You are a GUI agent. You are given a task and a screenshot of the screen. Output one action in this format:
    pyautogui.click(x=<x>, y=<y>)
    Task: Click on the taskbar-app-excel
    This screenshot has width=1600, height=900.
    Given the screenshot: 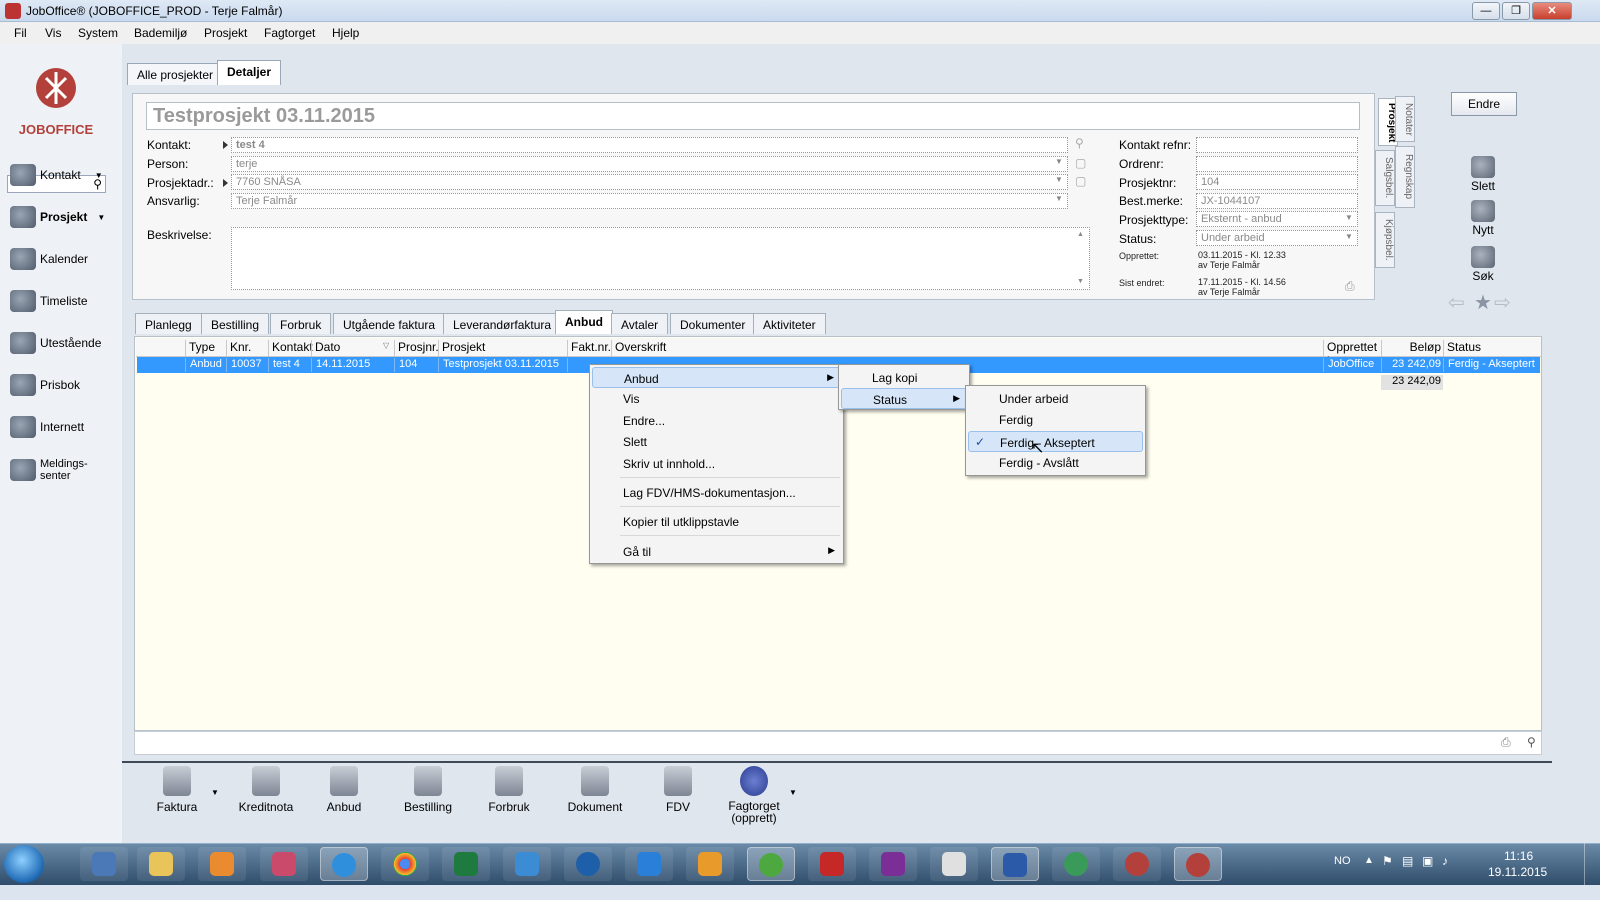 What is the action you would take?
    pyautogui.click(x=466, y=864)
    